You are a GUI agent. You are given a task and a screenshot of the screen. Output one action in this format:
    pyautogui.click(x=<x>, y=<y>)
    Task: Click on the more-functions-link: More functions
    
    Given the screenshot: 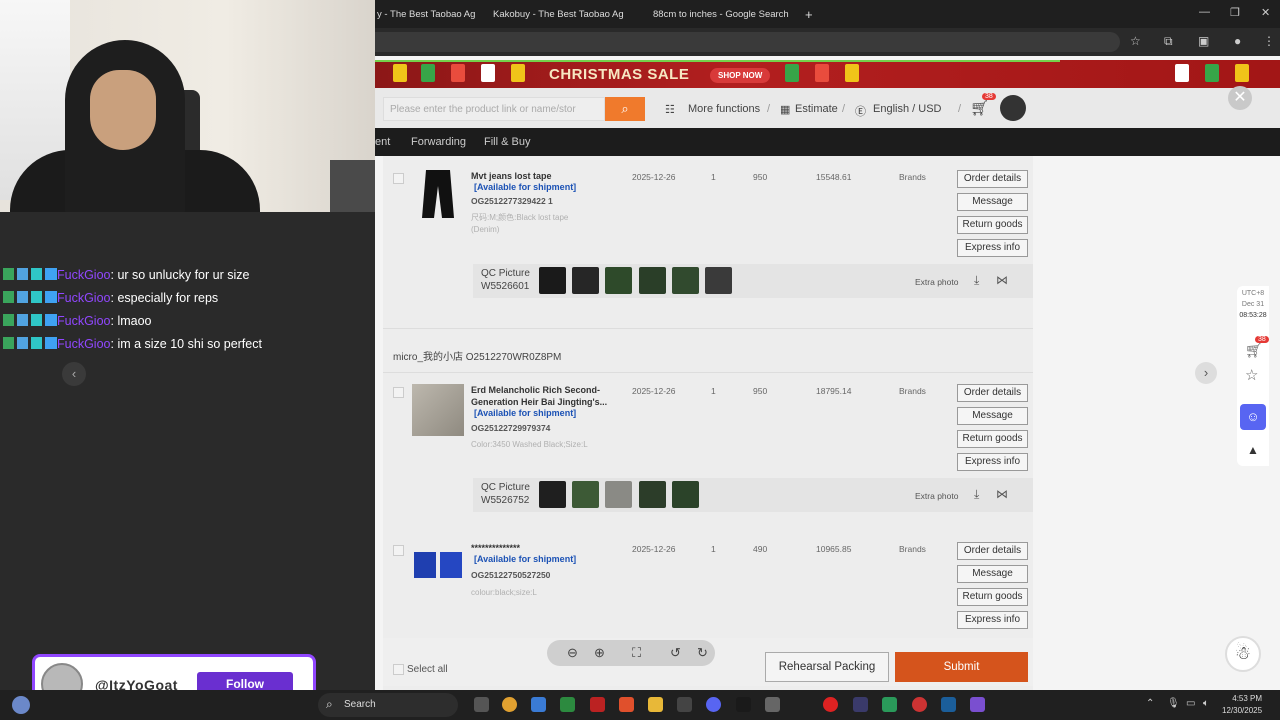 What is the action you would take?
    pyautogui.click(x=724, y=109)
    